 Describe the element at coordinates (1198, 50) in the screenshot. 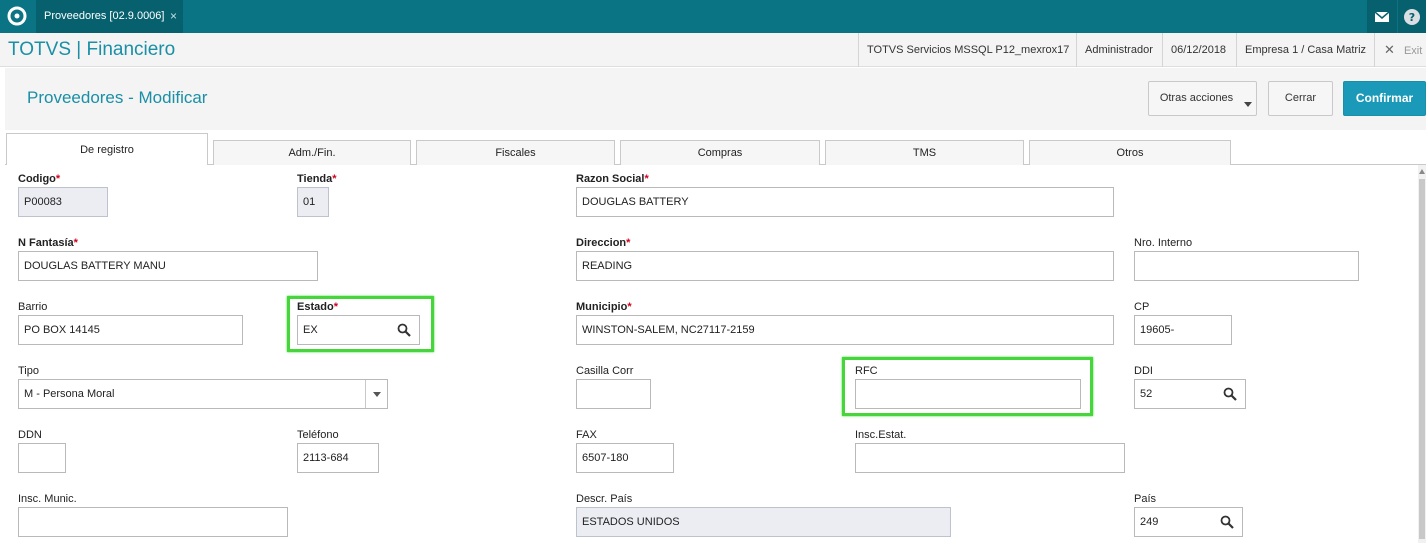

I see `date-info: 06/12/2018` at that location.